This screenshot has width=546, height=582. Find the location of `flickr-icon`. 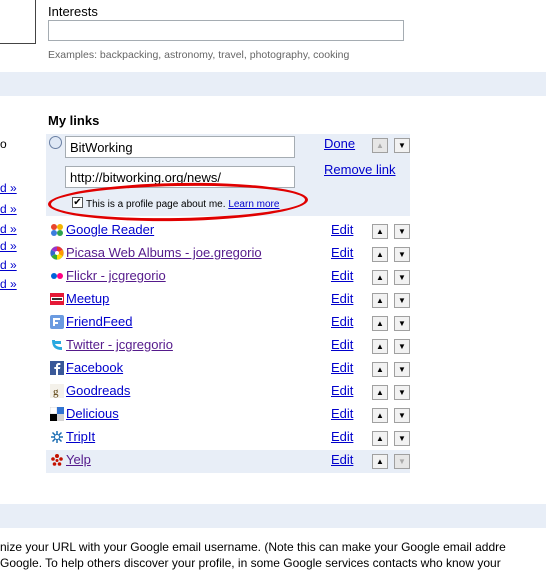

flickr-icon is located at coordinates (57, 276).